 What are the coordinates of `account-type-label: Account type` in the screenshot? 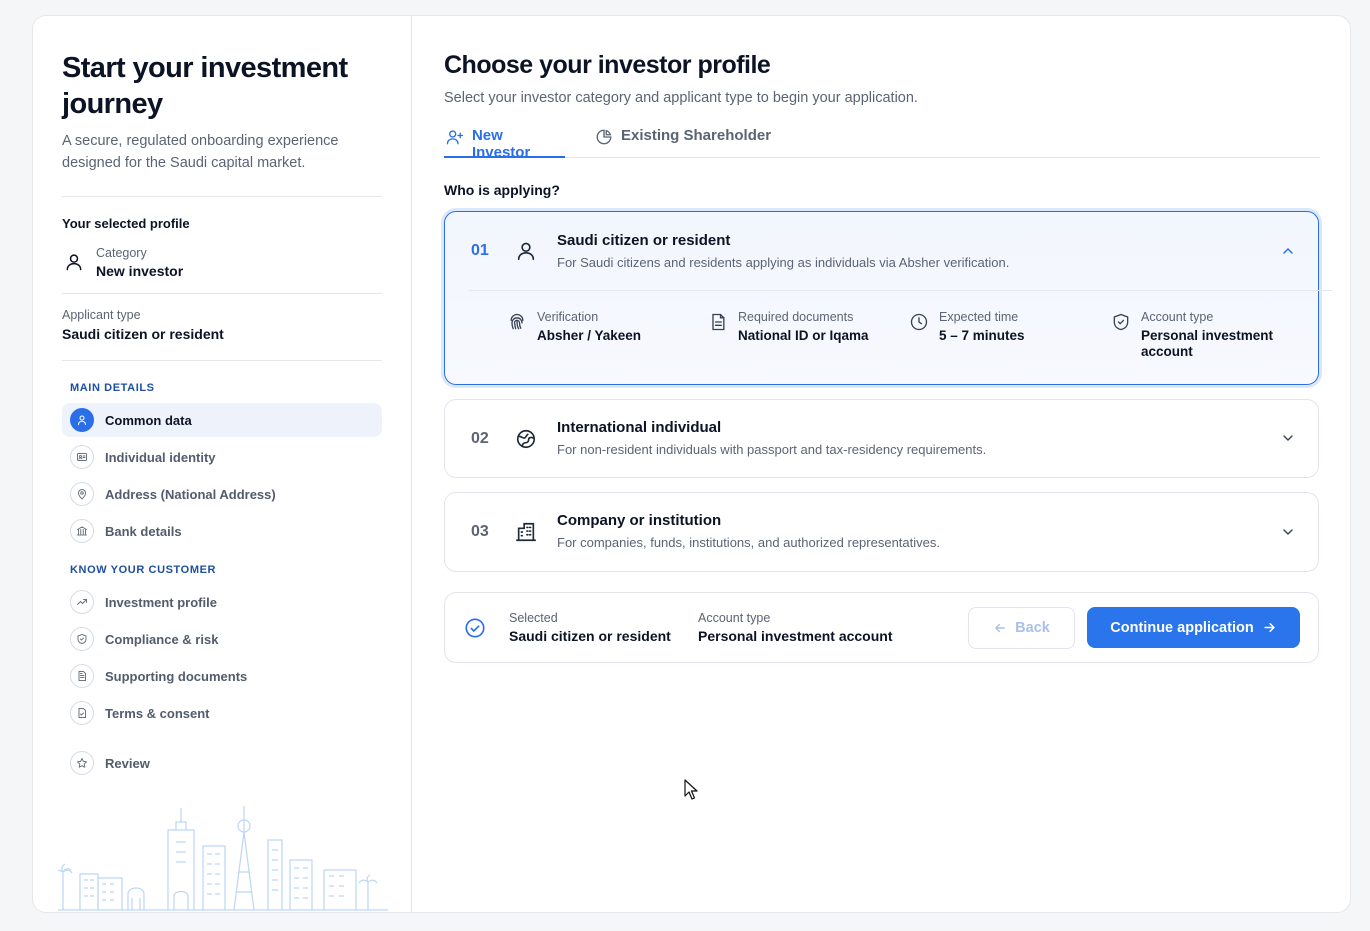 It's located at (734, 618).